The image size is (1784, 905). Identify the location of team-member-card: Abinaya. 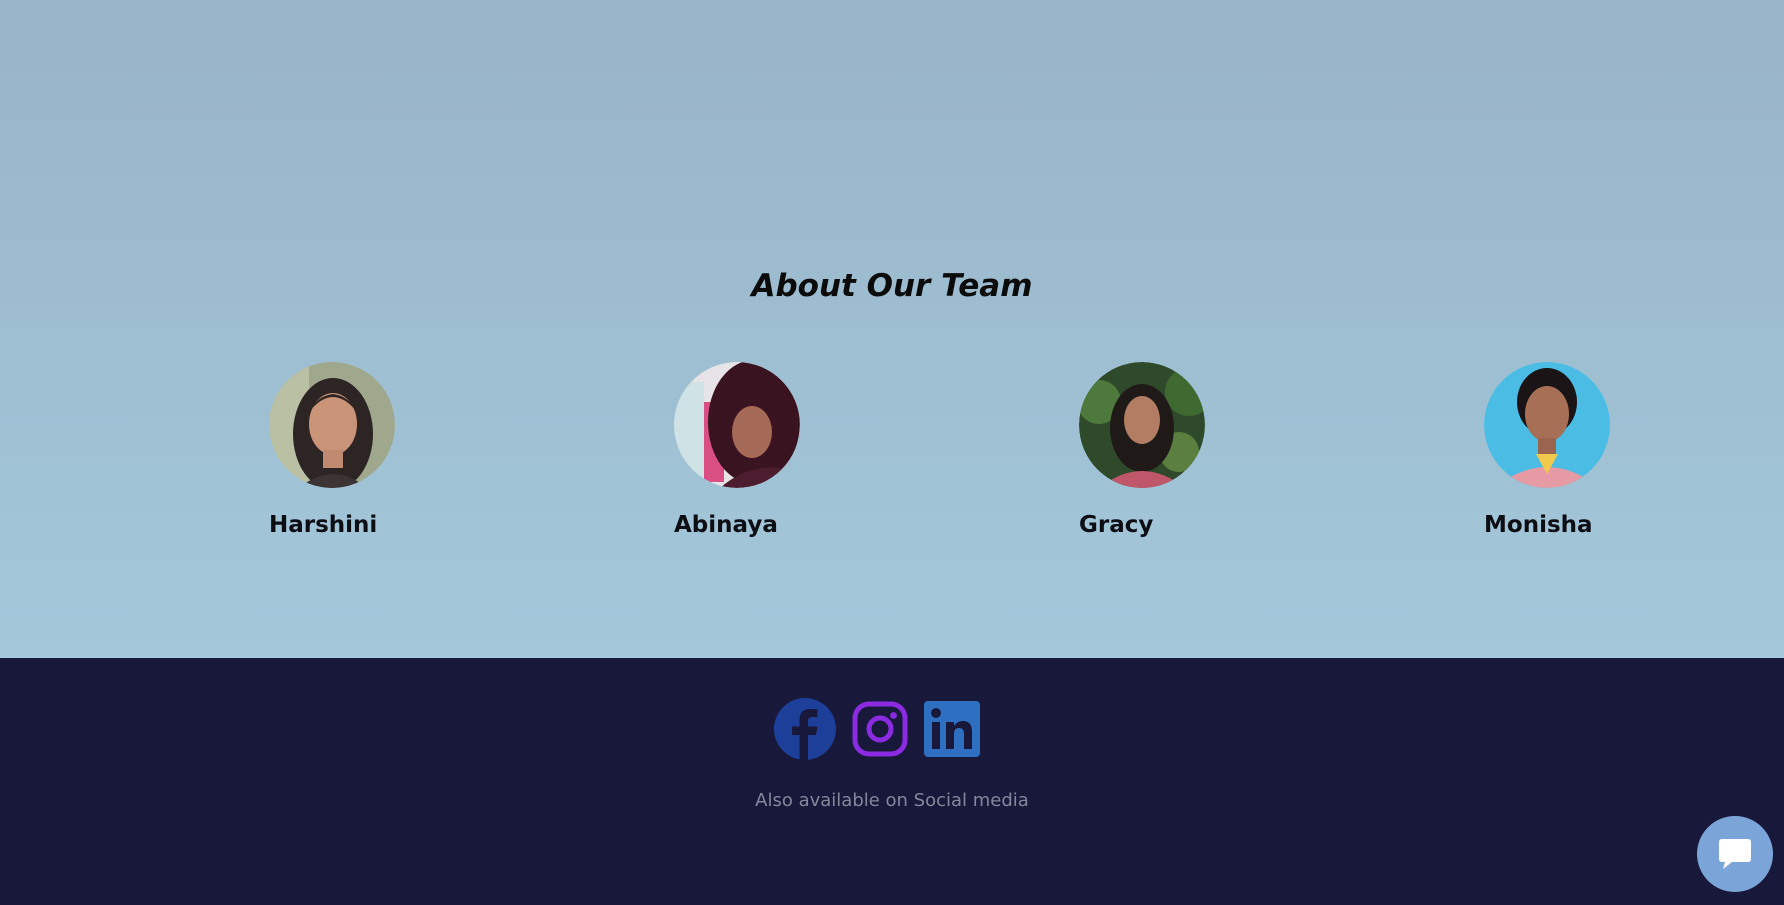
(754, 450).